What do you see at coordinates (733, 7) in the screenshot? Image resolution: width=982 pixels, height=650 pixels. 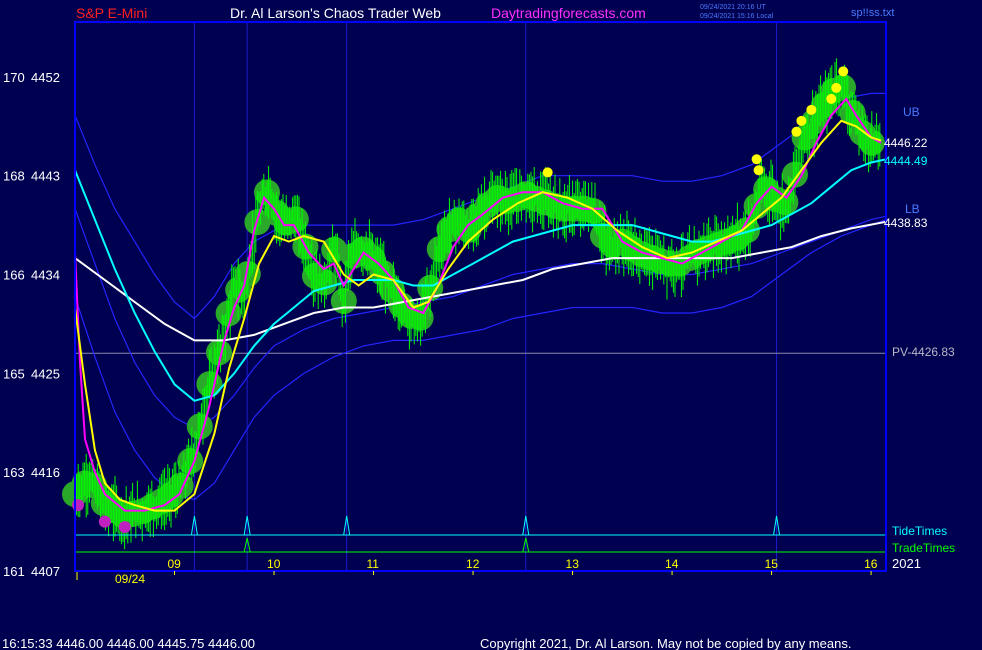 I see `utc-stamp: 09/24/2021 20:16 UT` at bounding box center [733, 7].